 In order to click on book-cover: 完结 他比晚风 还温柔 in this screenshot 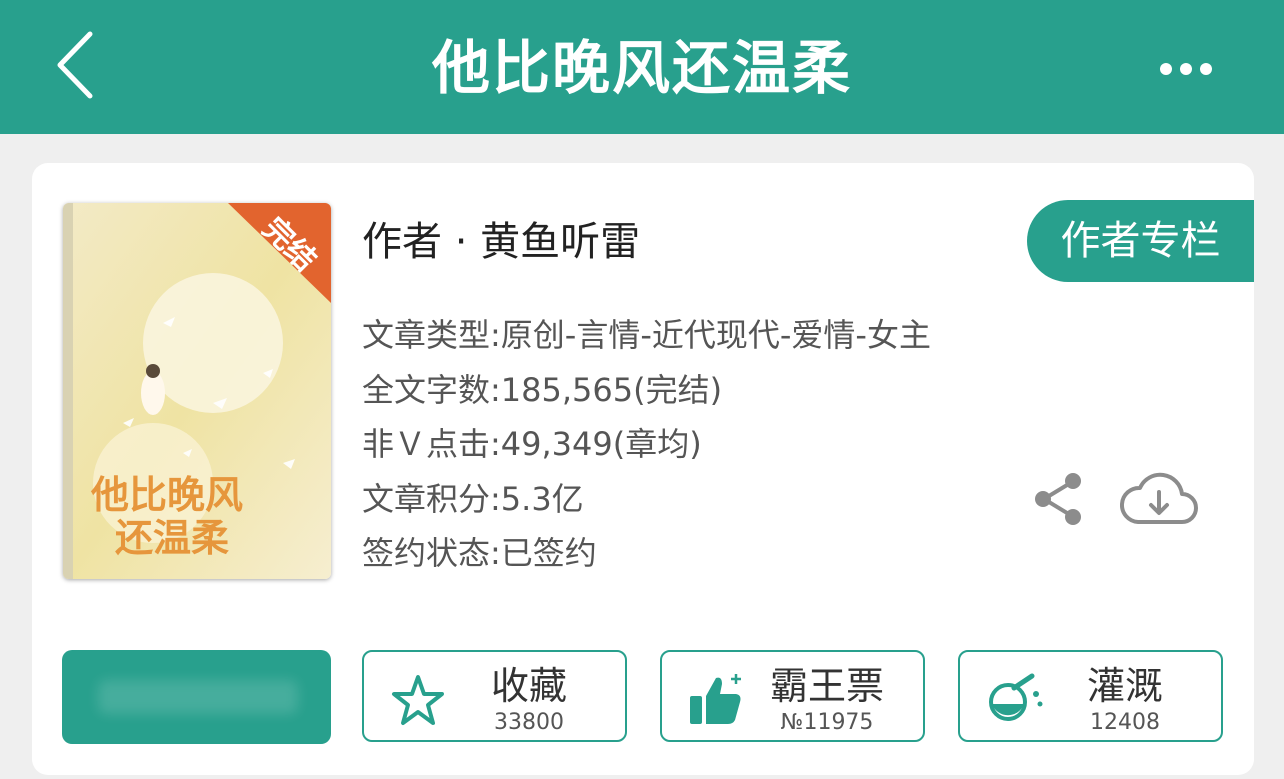, I will do `click(197, 391)`.